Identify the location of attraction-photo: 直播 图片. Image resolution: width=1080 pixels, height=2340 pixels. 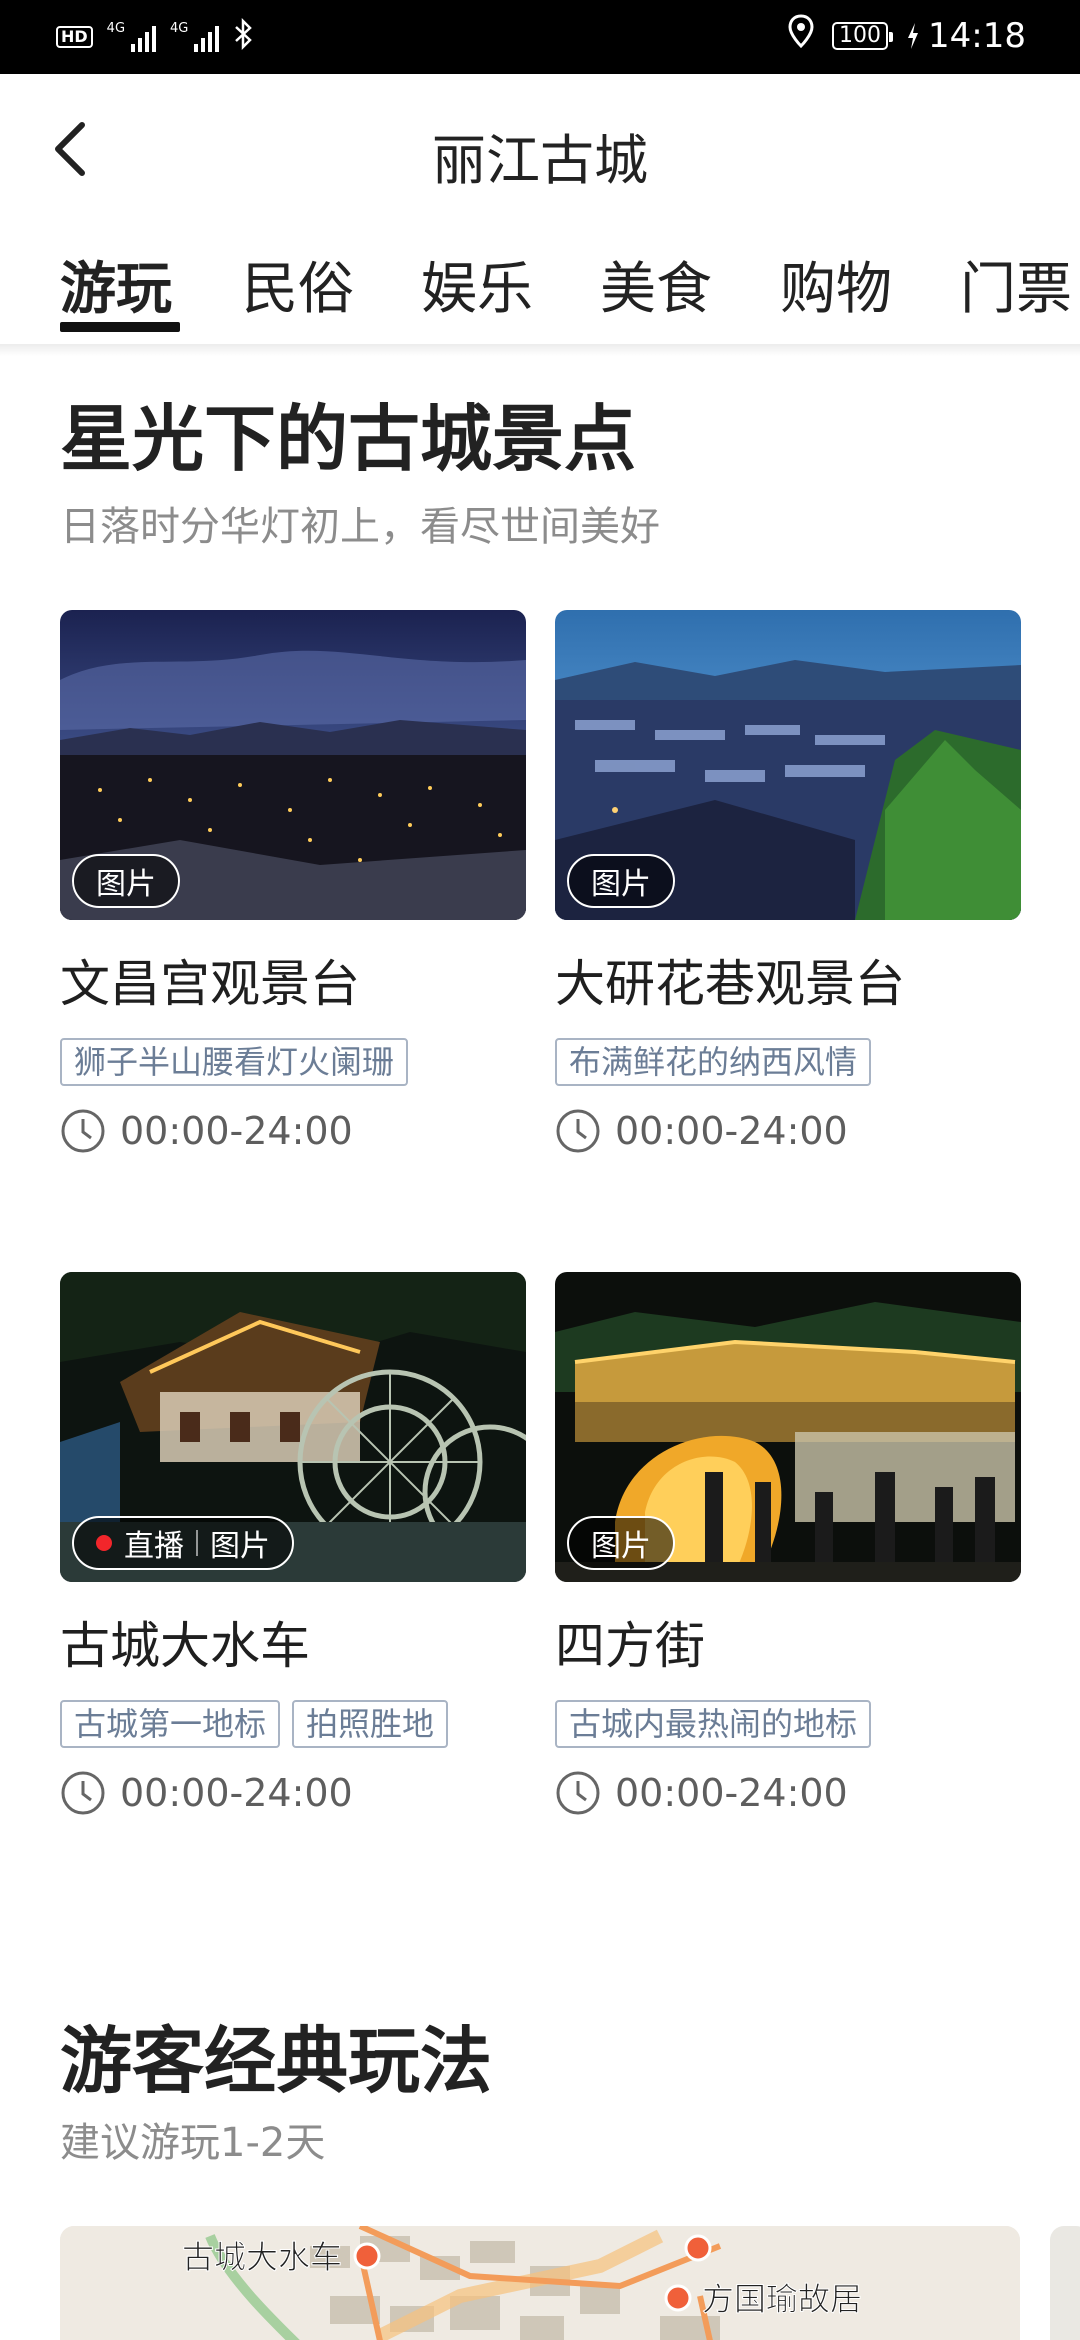
(293, 1427).